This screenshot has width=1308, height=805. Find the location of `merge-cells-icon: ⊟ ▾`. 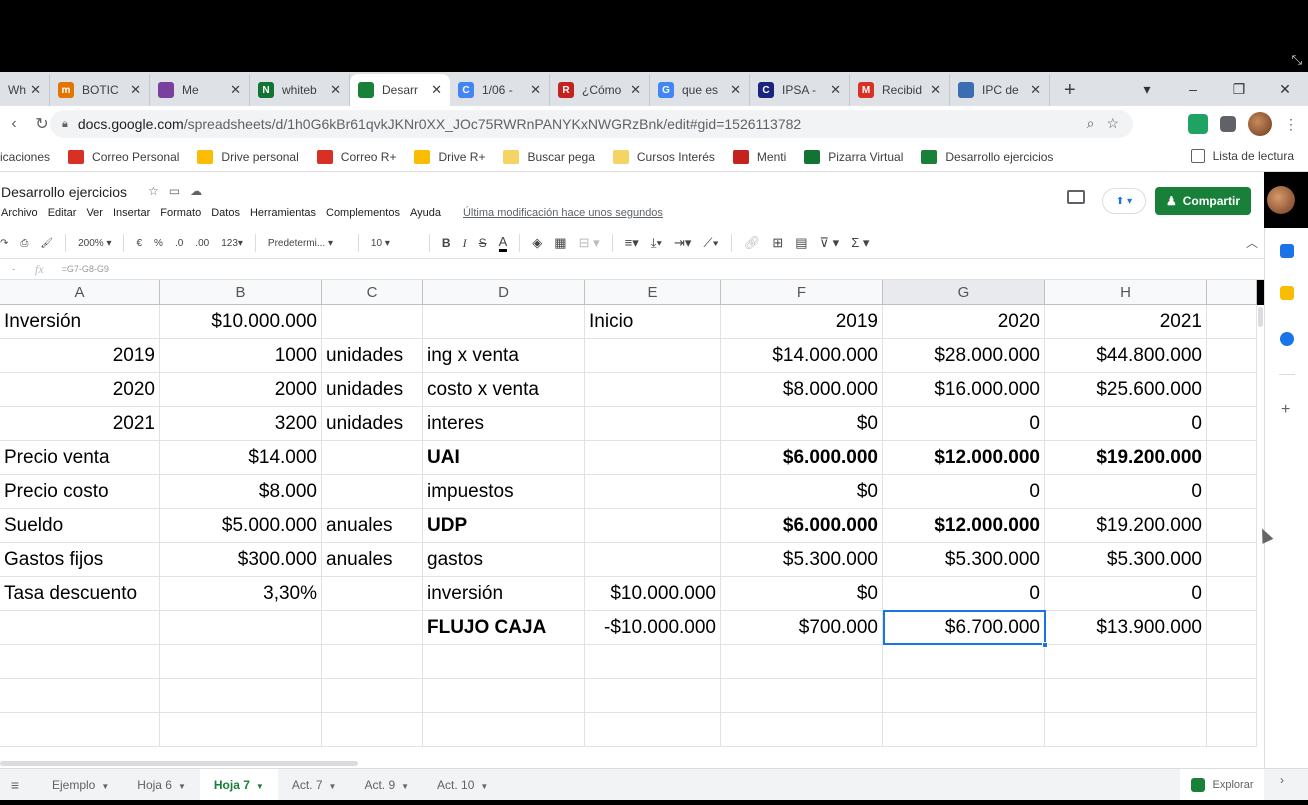

merge-cells-icon: ⊟ ▾ is located at coordinates (589, 243).